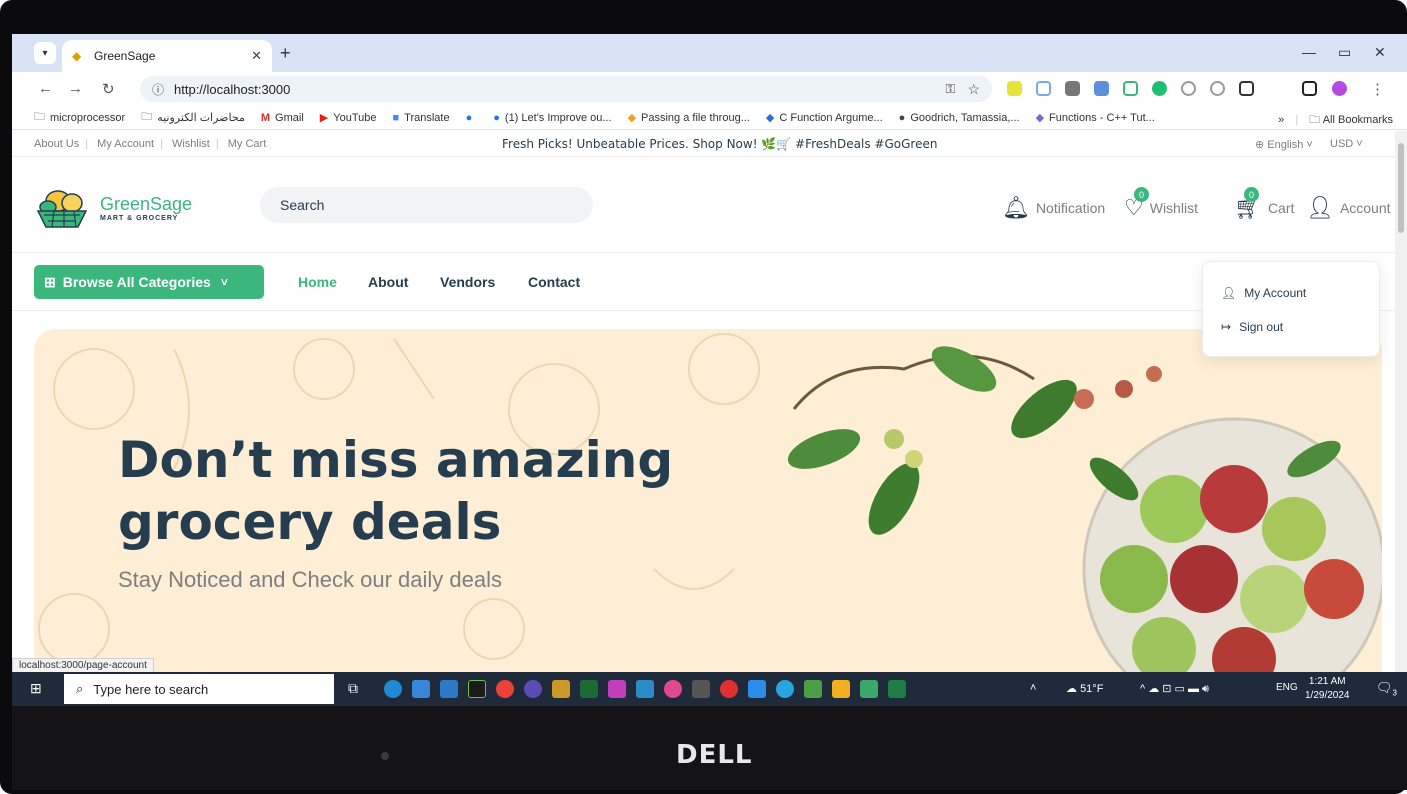 The width and height of the screenshot is (1407, 794). I want to click on edge-icon, so click(393, 689).